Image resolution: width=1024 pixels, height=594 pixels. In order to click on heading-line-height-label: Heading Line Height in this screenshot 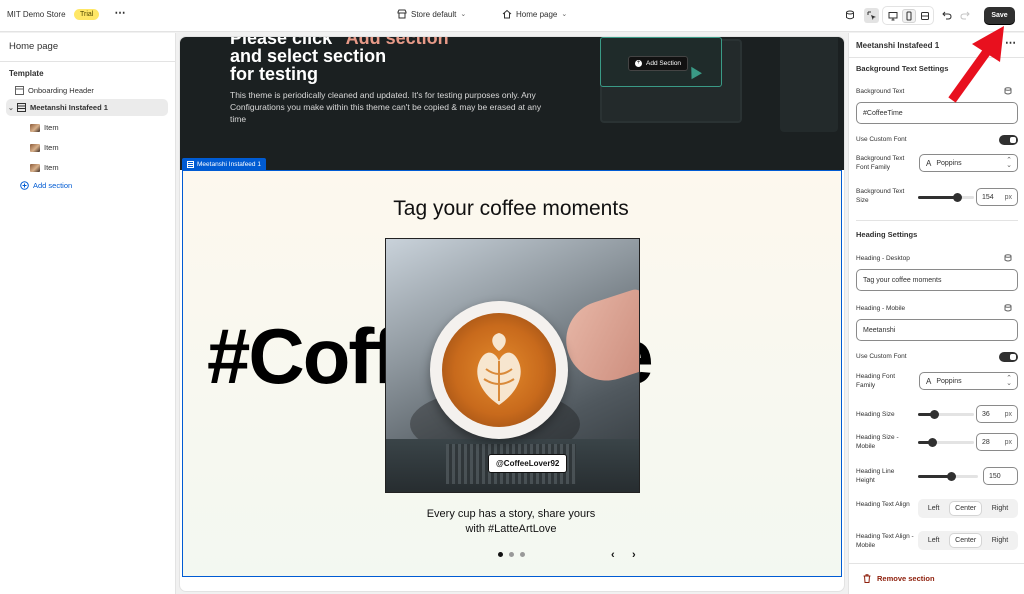, I will do `click(875, 476)`.